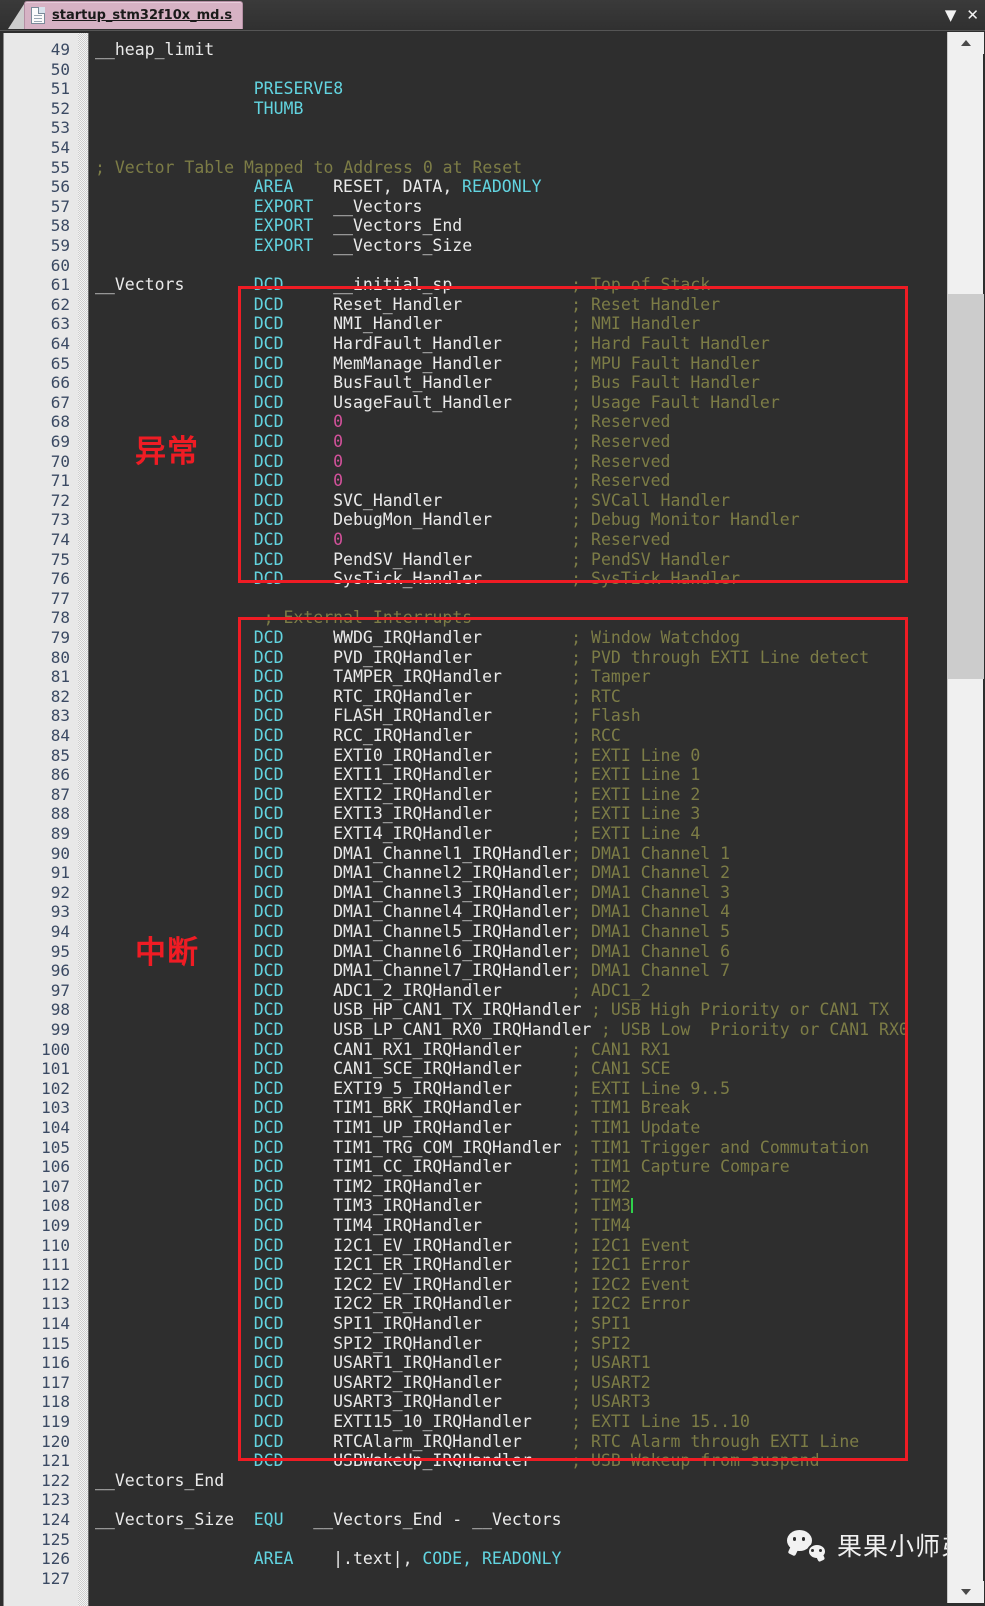 The width and height of the screenshot is (985, 1606). Describe the element at coordinates (60, 735) in the screenshot. I see `line-number: 84` at that location.